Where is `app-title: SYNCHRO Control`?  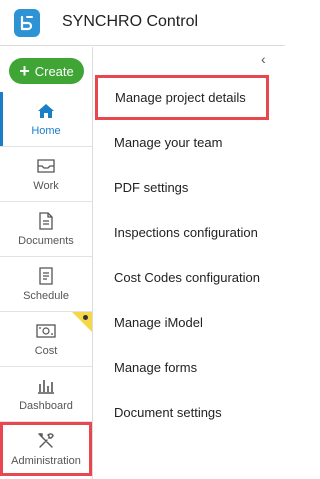 app-title: SYNCHRO Control is located at coordinates (130, 21).